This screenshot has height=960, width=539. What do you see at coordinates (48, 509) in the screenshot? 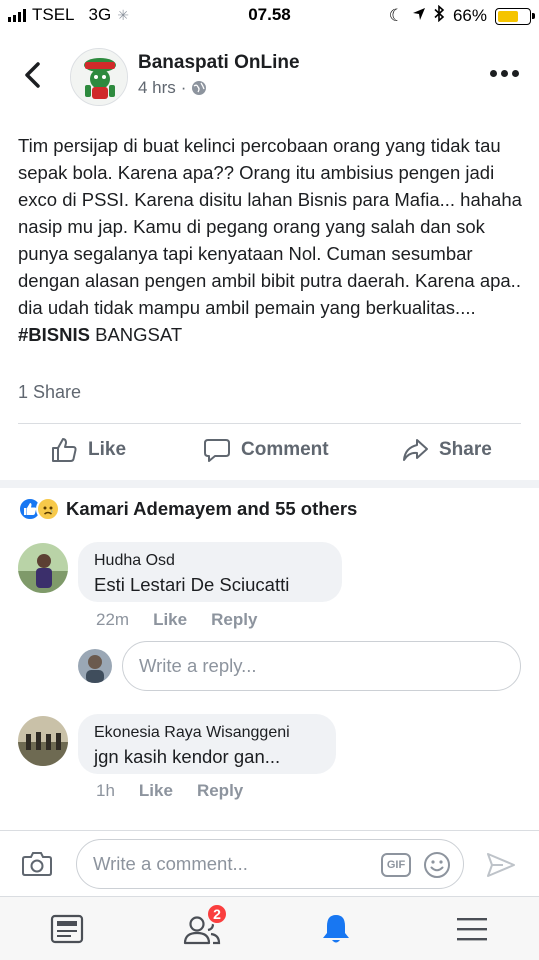
I see `sad-reaction-icon` at bounding box center [48, 509].